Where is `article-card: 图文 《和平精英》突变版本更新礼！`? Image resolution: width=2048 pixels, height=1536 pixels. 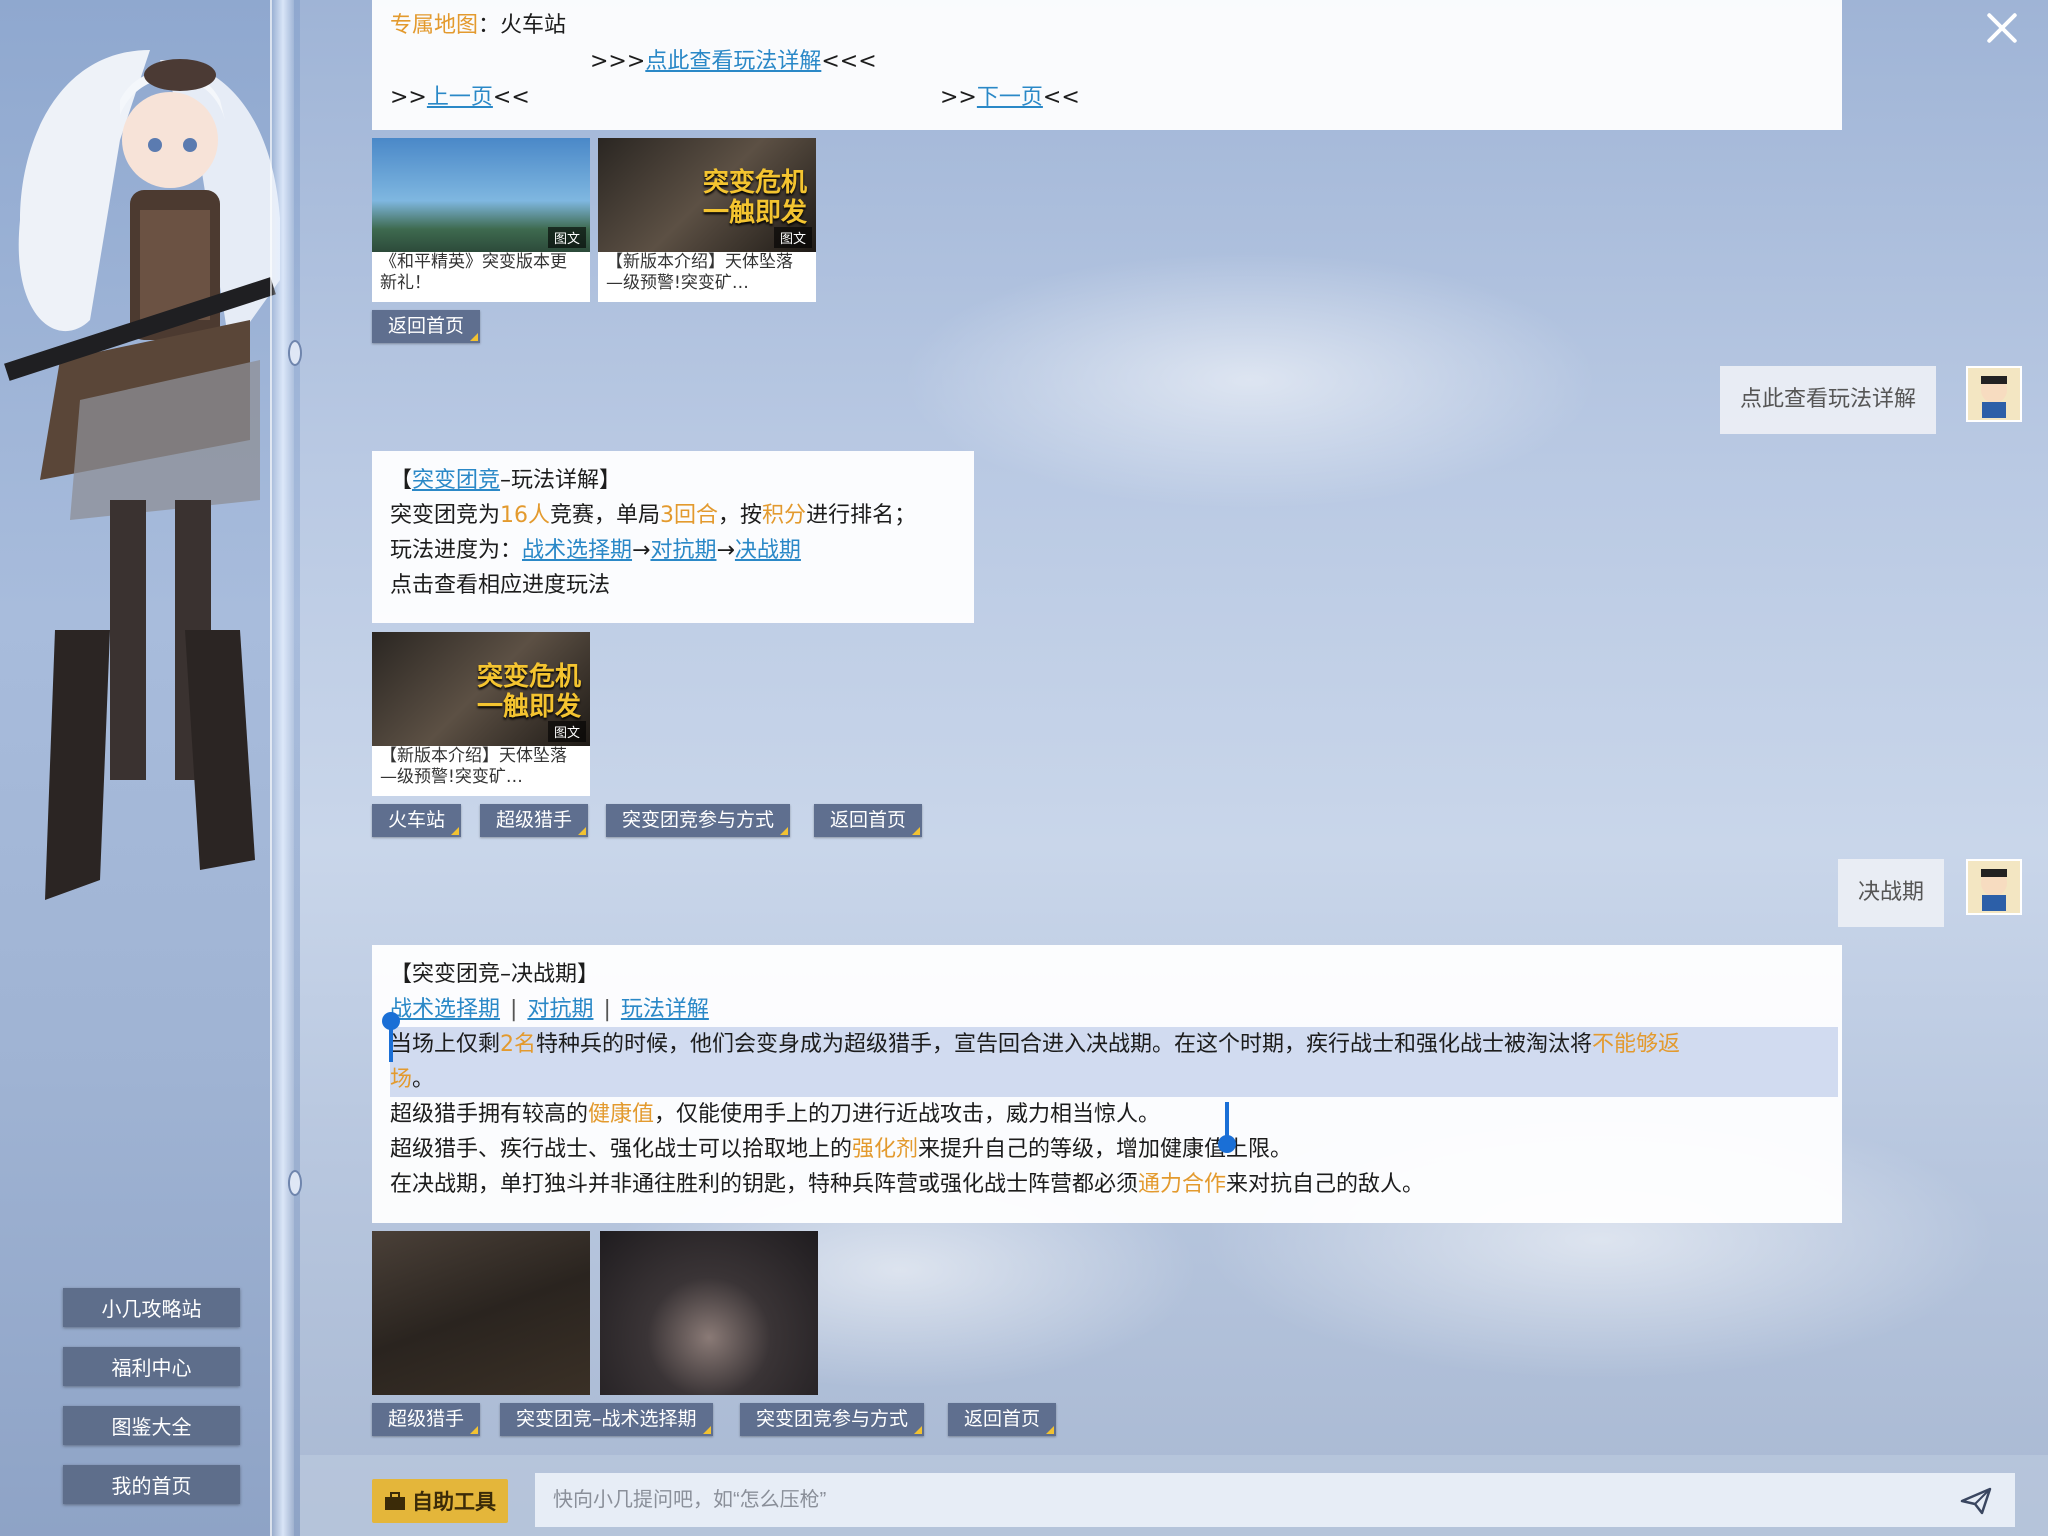
article-card: 图文 《和平精英》突变版本更新礼！ is located at coordinates (481, 220).